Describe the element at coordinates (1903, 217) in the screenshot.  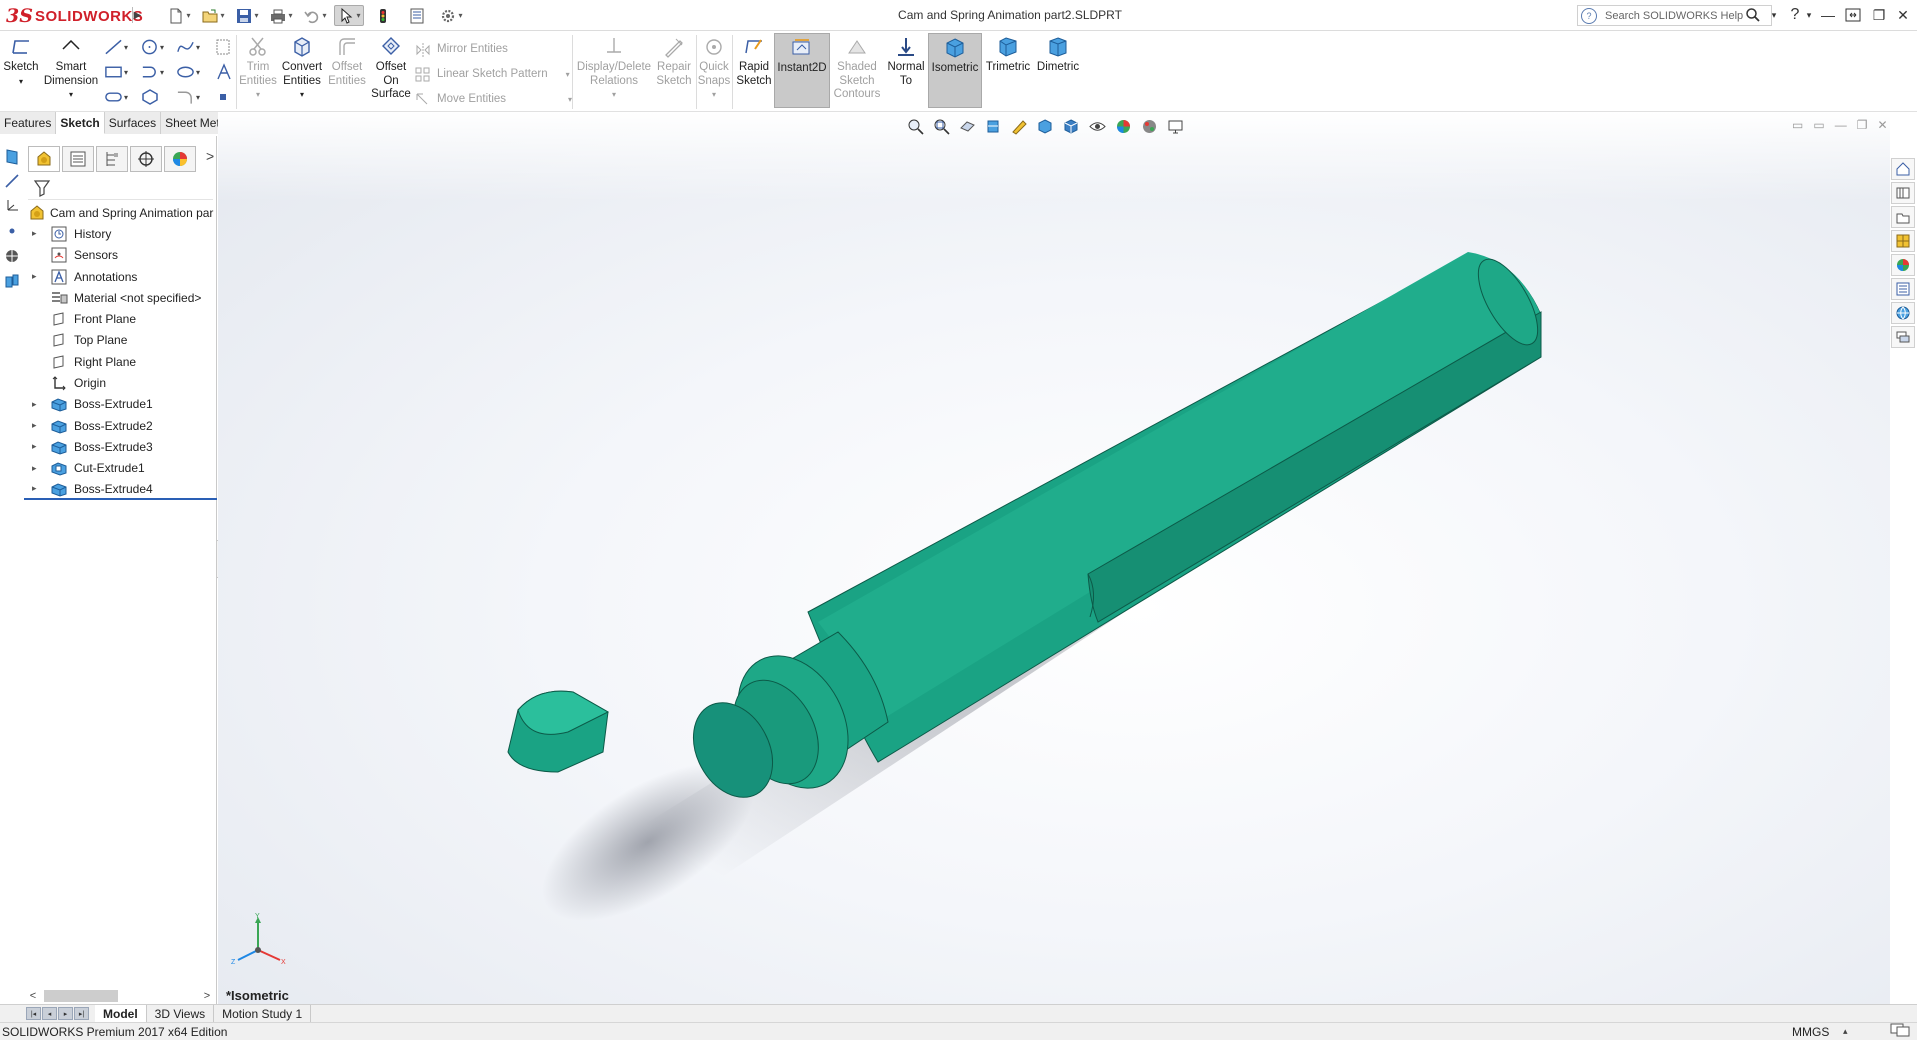
I see `file-explorer-tab` at that location.